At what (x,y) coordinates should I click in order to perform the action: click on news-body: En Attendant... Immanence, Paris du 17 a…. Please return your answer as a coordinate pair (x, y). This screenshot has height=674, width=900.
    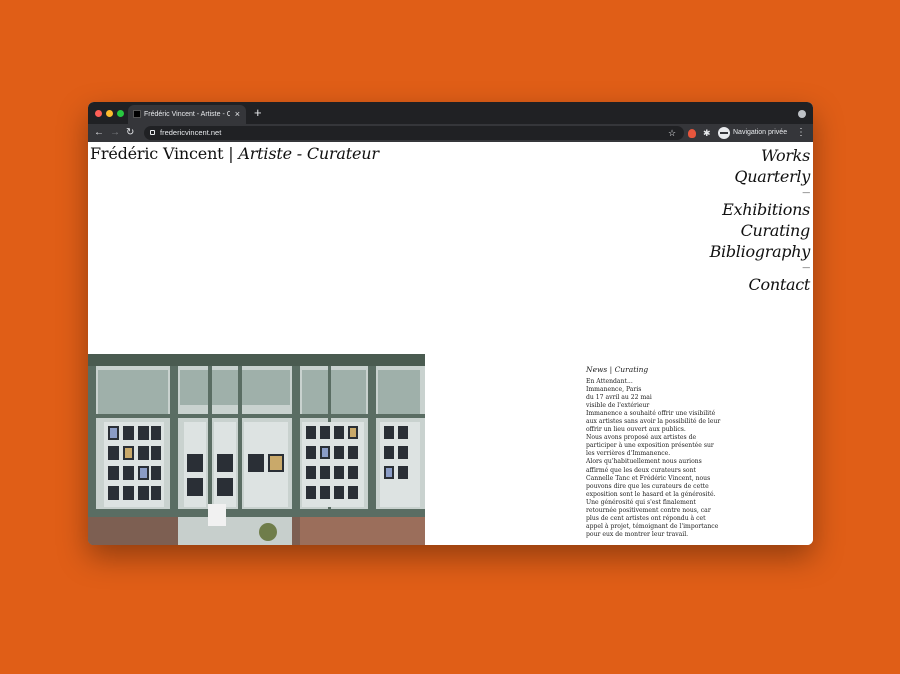
    Looking at the image, I should click on (653, 458).